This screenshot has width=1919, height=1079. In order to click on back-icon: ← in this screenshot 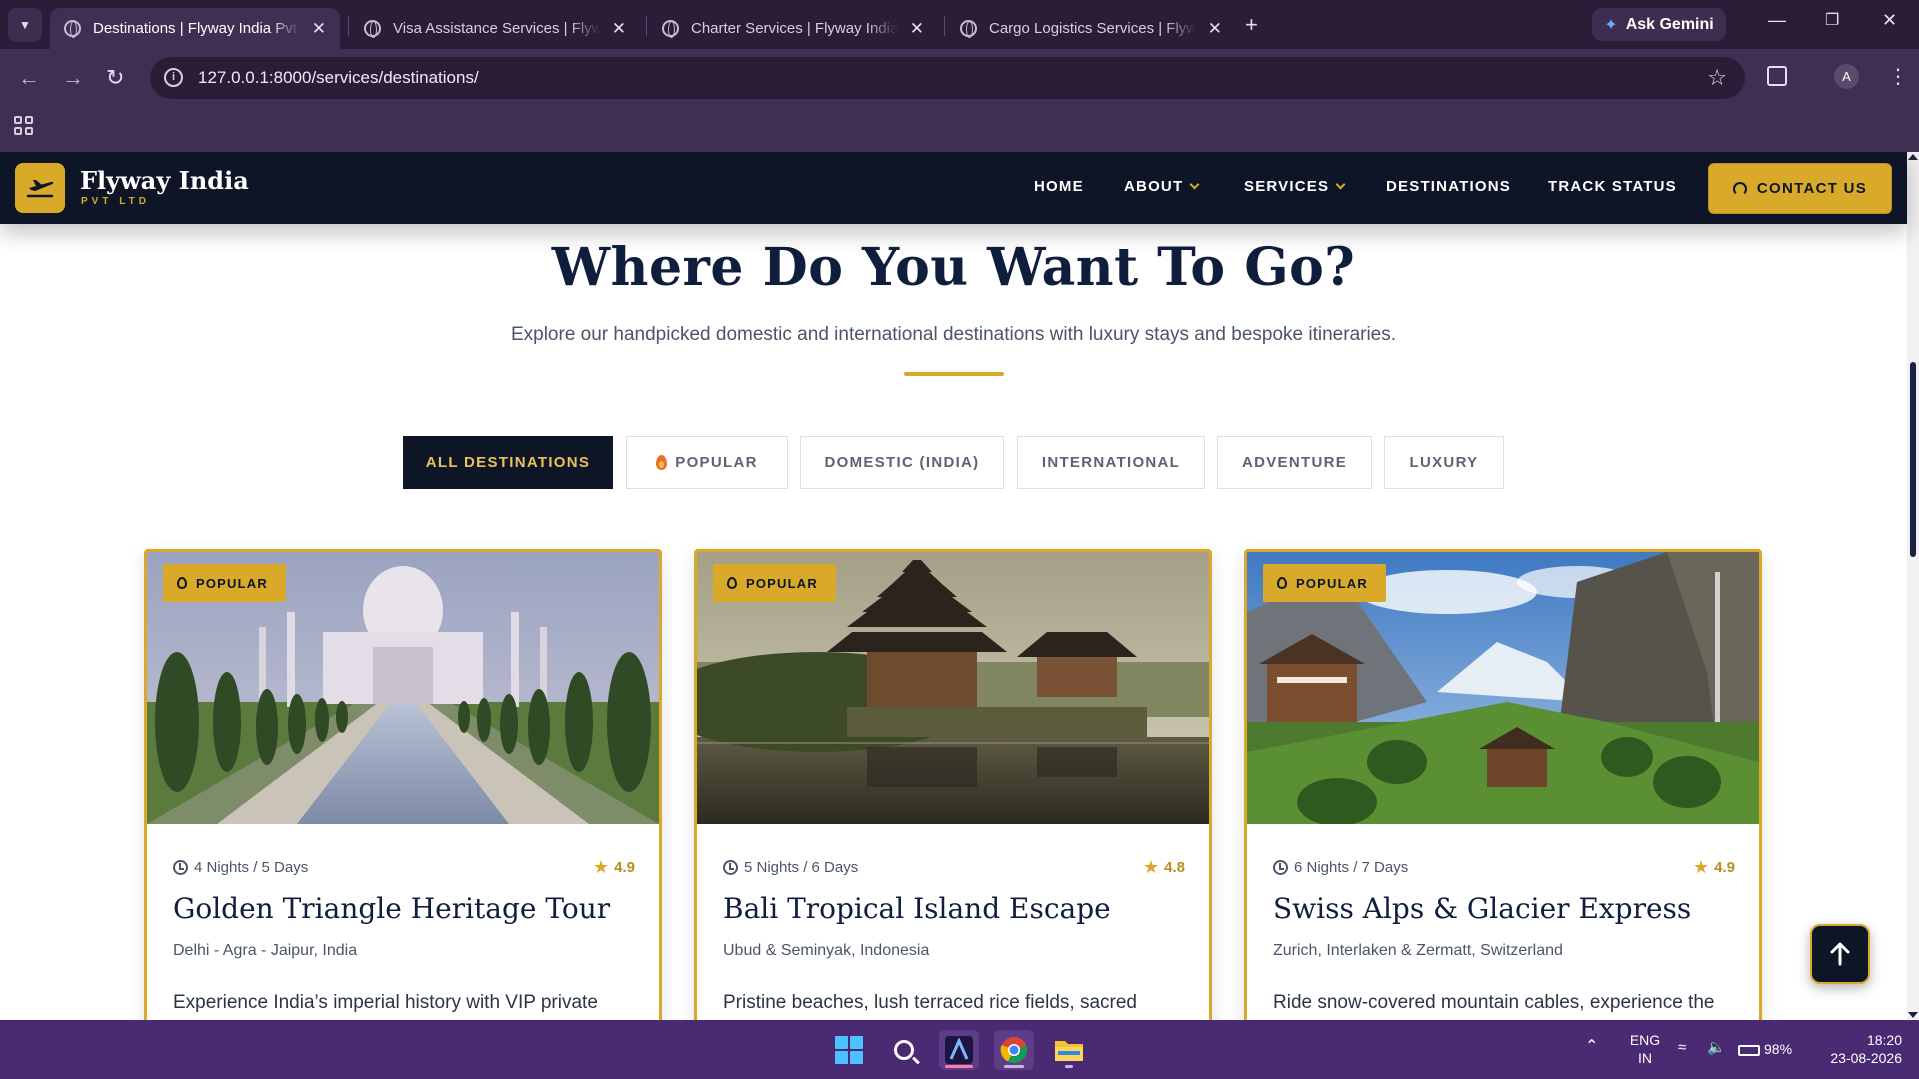, I will do `click(29, 78)`.